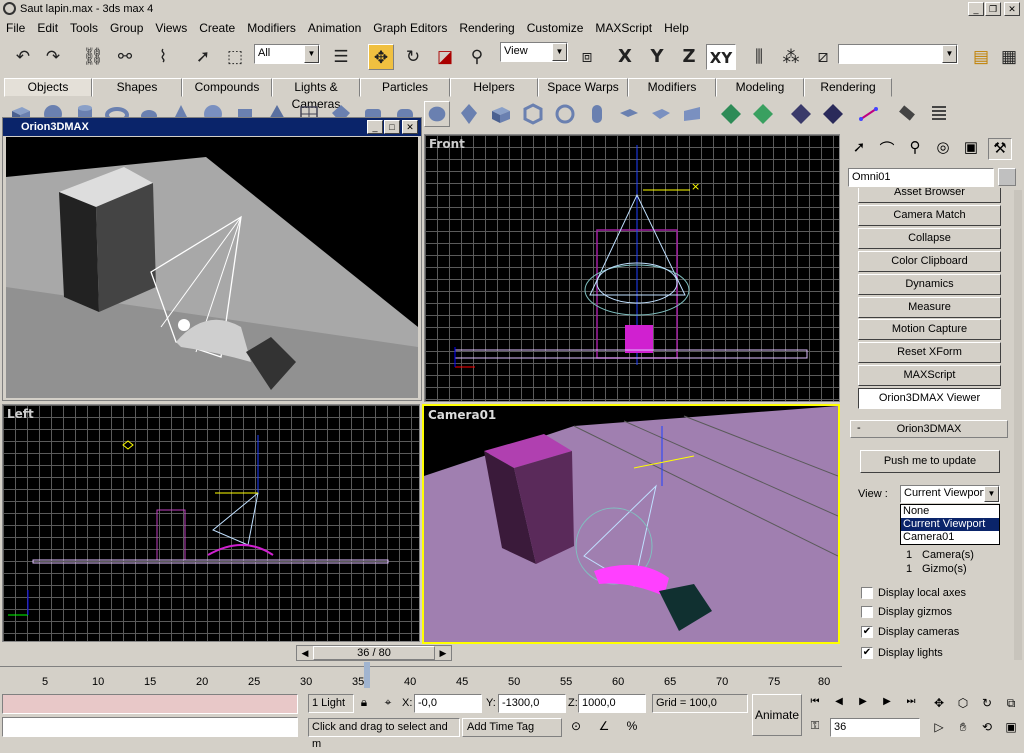 The image size is (1024, 753). Describe the element at coordinates (950, 524) in the screenshot. I see `view-option-current-viewport: Current Viewport` at that location.